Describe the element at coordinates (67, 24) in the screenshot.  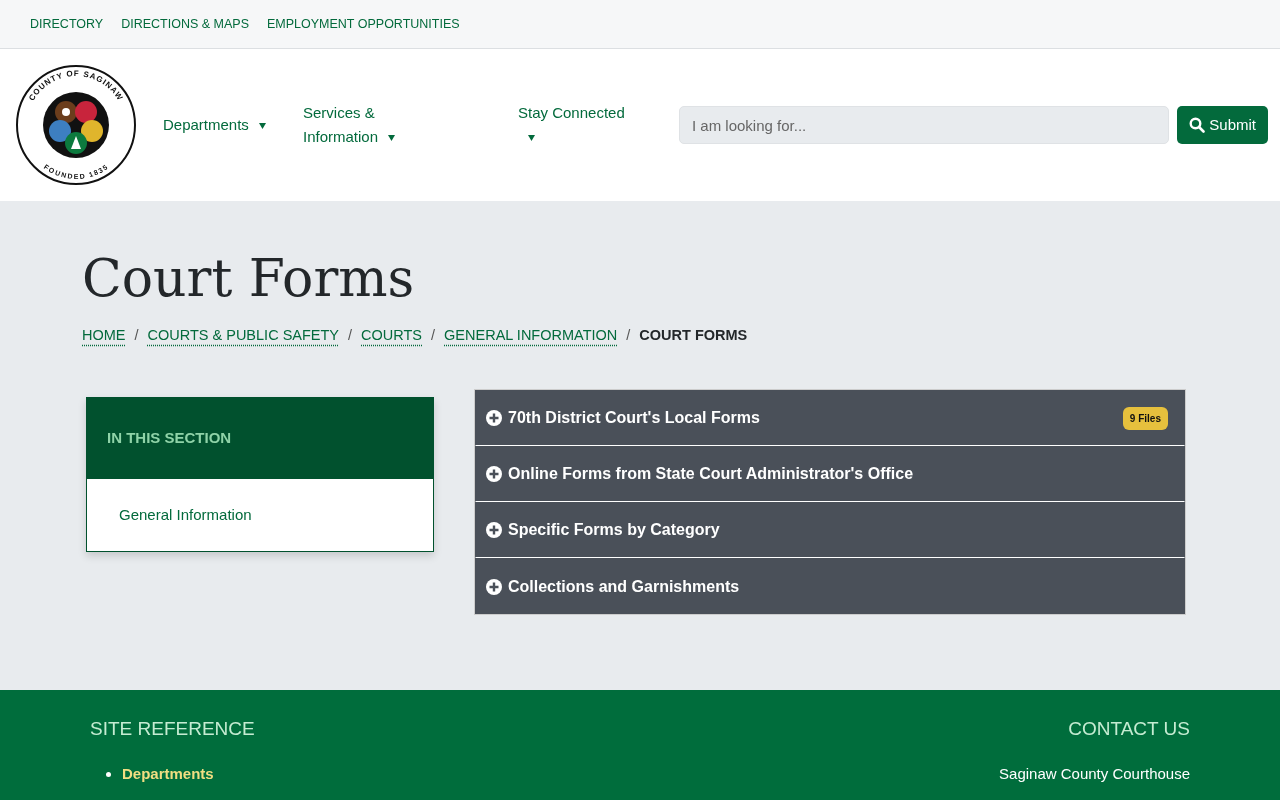
I see `utility-link: DIRECTORY` at that location.